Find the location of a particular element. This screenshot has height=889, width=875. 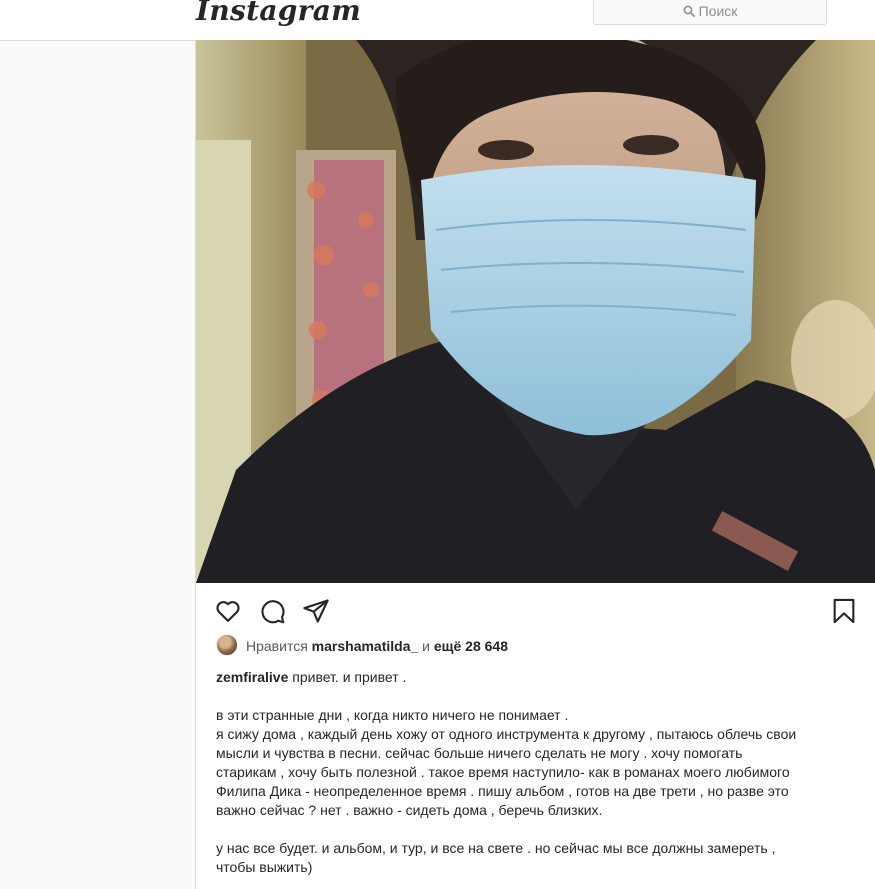

search-input: Поиск is located at coordinates (710, 12).